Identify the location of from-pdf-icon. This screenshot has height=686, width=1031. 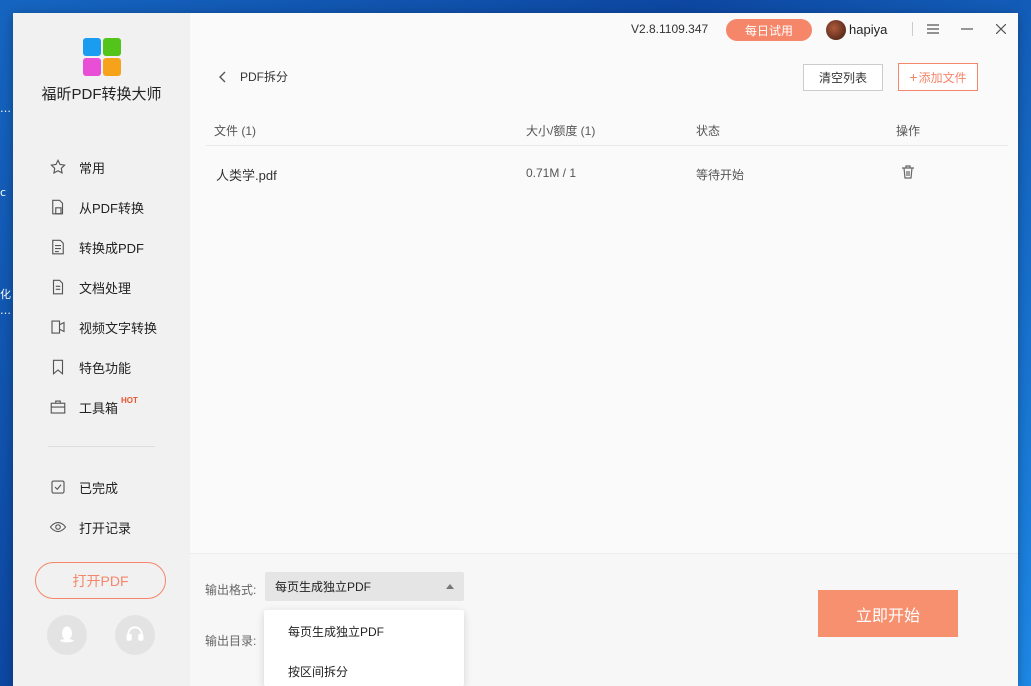
(58, 207).